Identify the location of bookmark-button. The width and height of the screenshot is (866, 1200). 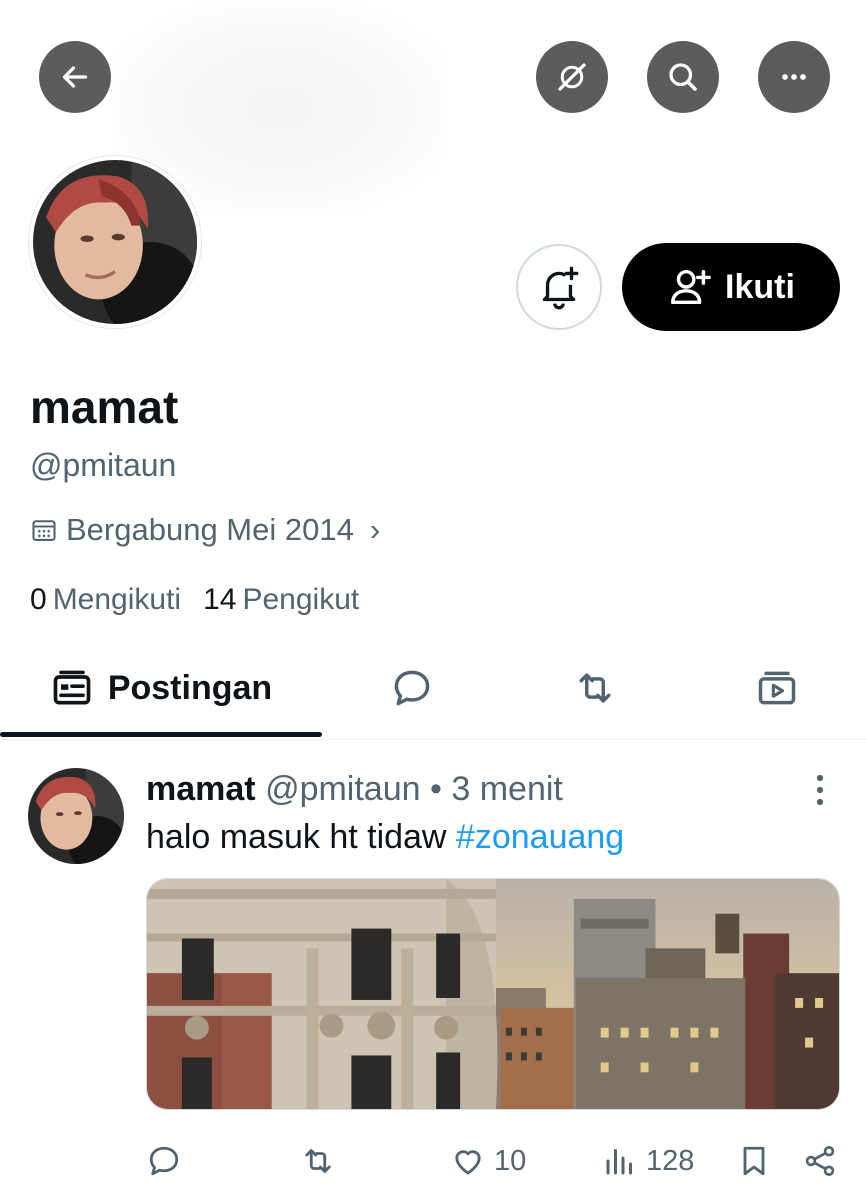
(754, 1161).